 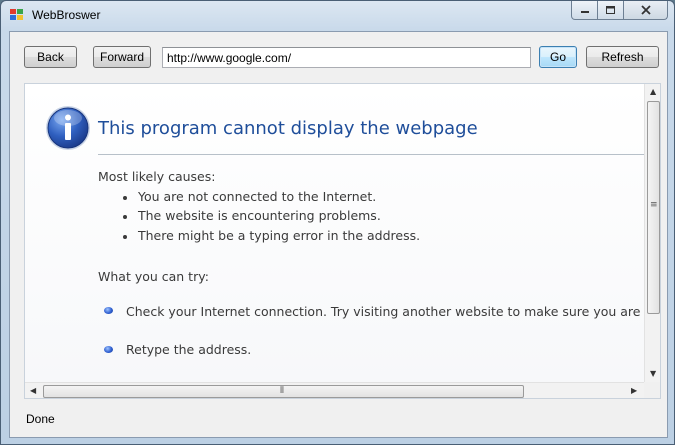 What do you see at coordinates (68, 128) in the screenshot?
I see `info-icon` at bounding box center [68, 128].